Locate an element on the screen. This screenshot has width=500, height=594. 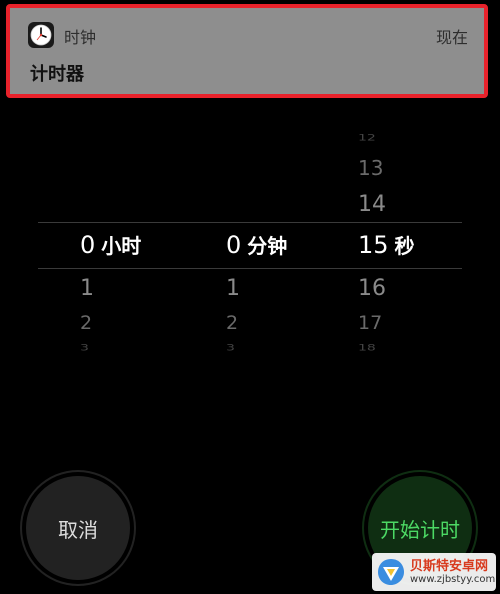
watermark-brand: 贝斯特安卓网 is located at coordinates (449, 566).